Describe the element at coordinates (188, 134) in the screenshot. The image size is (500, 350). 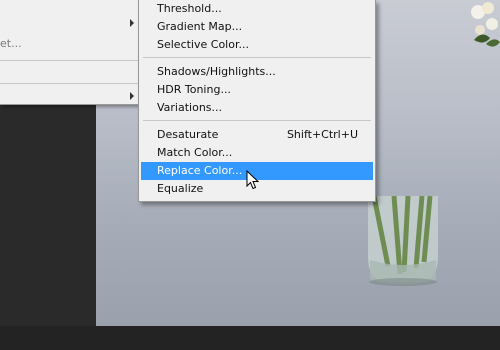
I see `menu-item-label: Desaturate` at that location.